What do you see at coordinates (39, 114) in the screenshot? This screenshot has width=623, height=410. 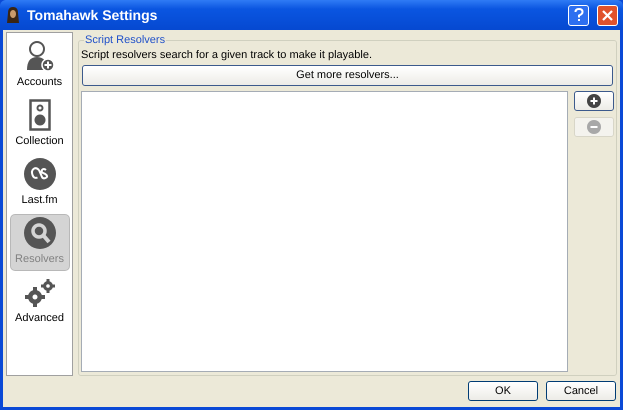 I see `speaker-icon` at bounding box center [39, 114].